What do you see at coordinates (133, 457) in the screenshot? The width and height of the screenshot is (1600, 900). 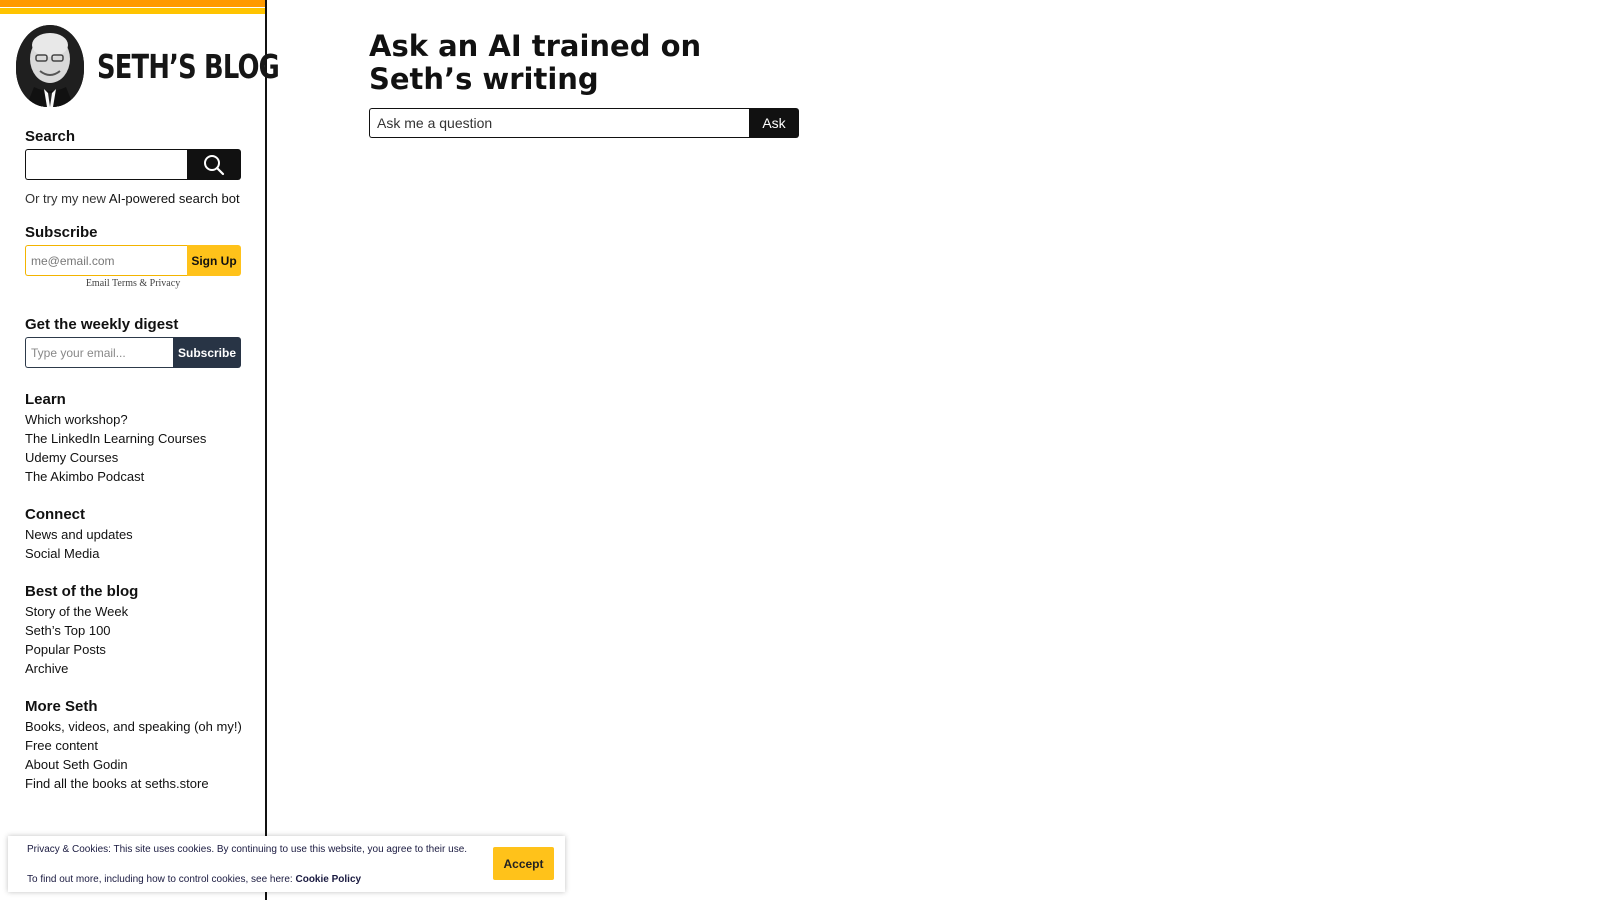 I see `learn-link: Udemy Courses` at bounding box center [133, 457].